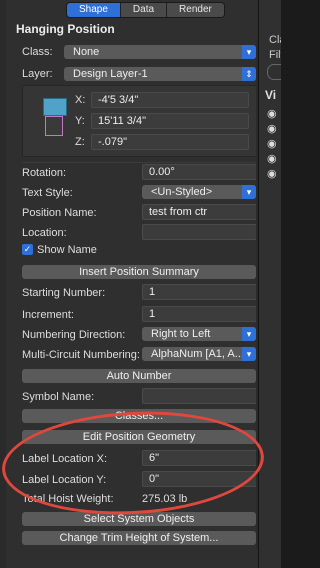 The width and height of the screenshot is (320, 568). I want to click on class-label: Class:, so click(37, 52).